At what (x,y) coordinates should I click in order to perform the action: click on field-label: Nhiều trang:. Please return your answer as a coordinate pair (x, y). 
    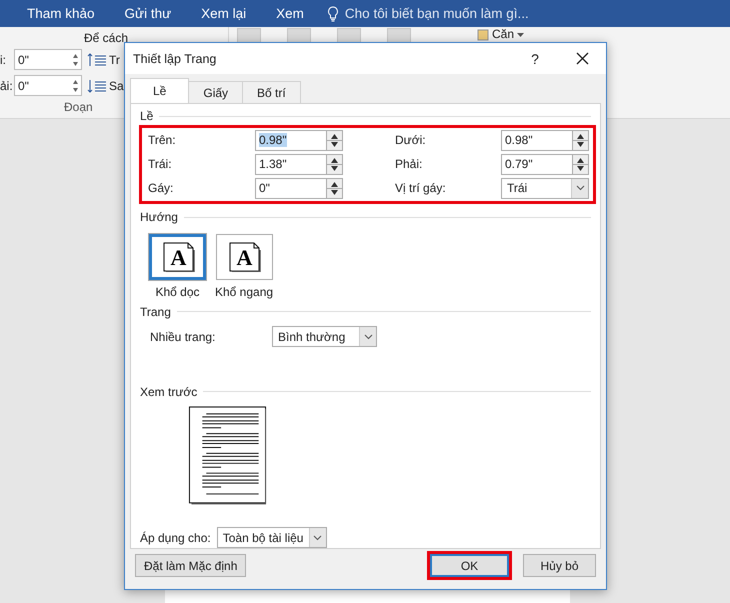
    Looking at the image, I should click on (183, 337).